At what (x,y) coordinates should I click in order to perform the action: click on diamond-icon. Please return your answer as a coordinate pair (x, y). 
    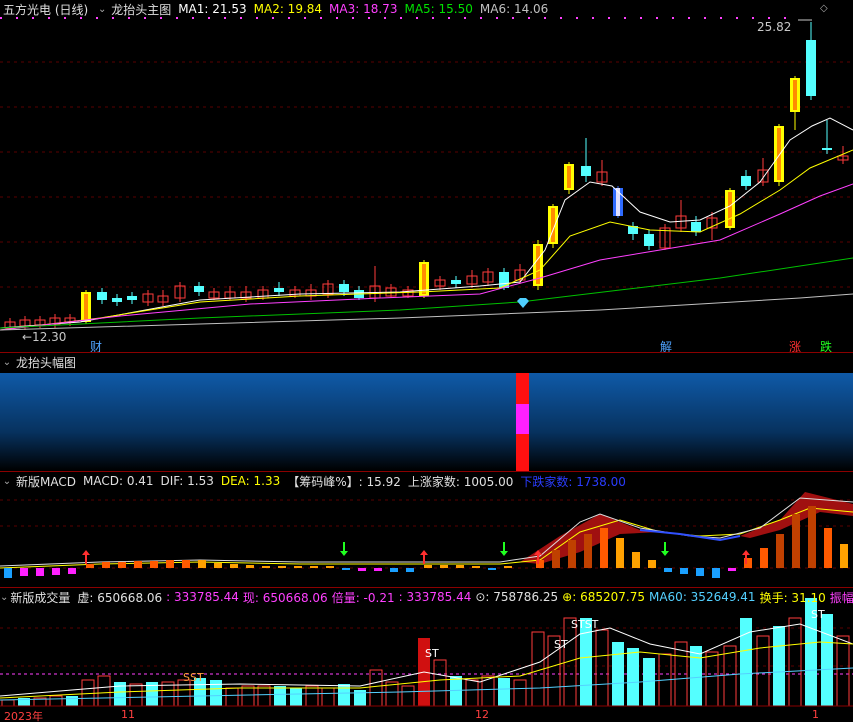
    Looking at the image, I should click on (523, 302).